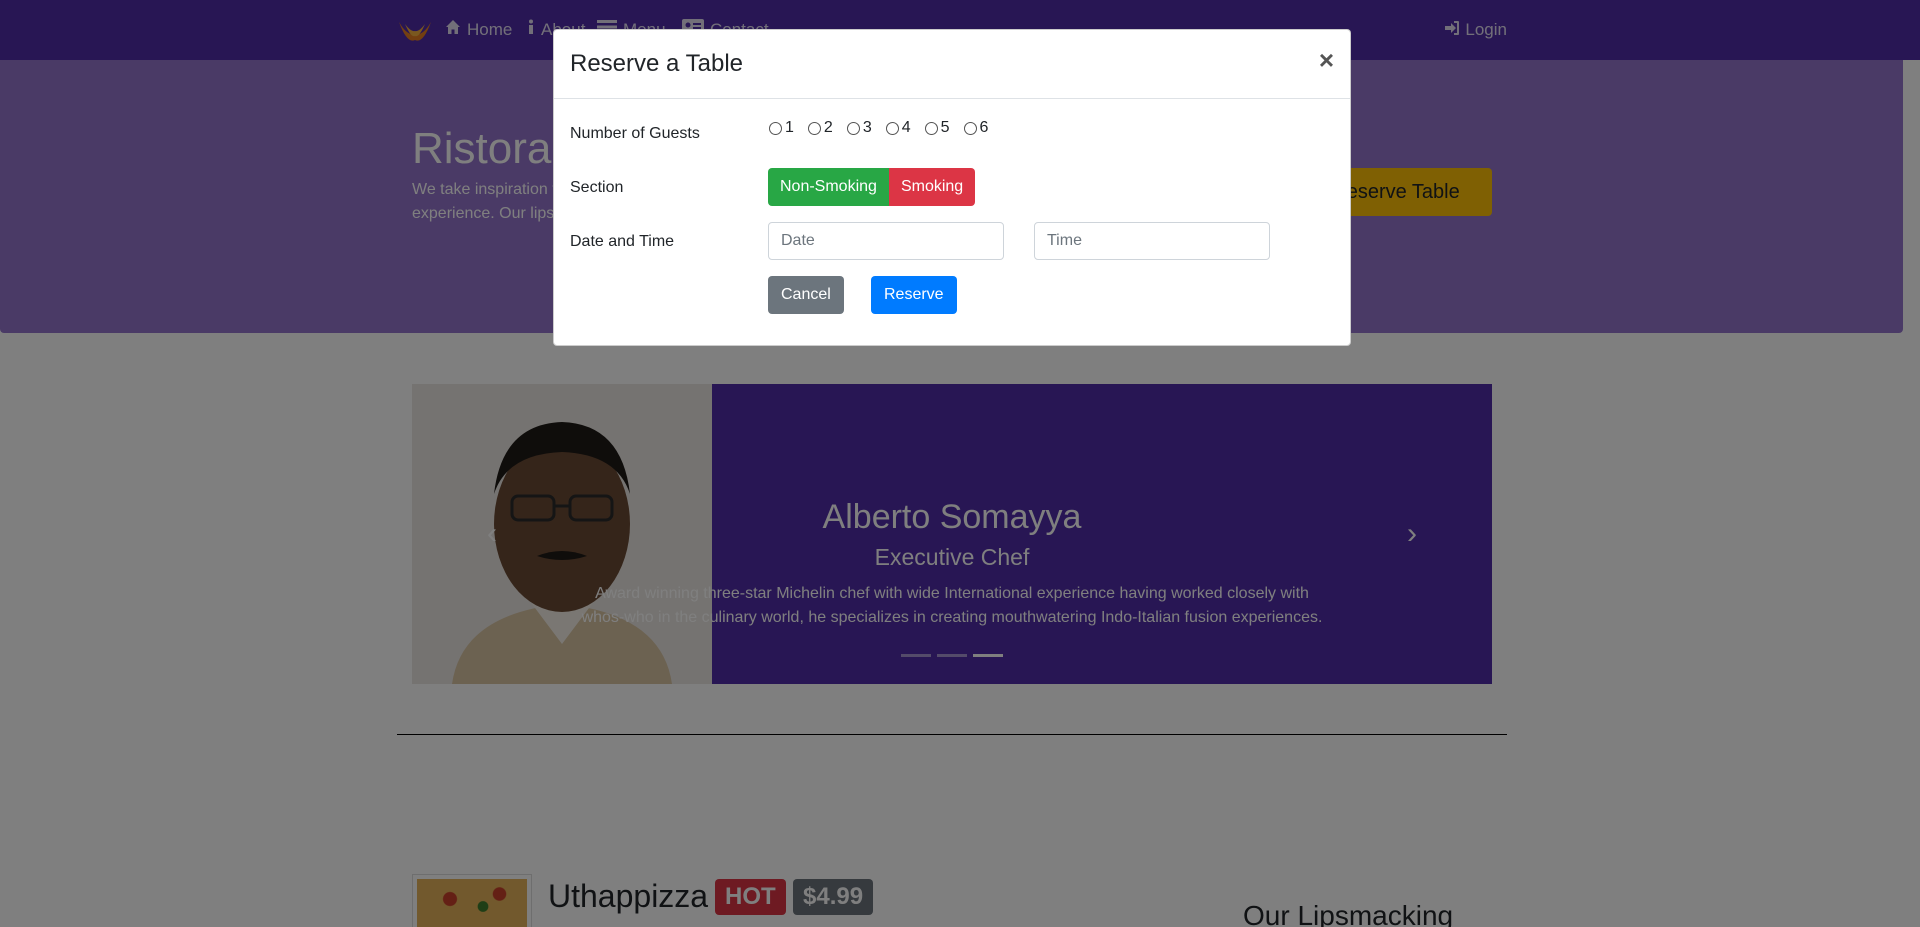  I want to click on guest-option-6: 6, so click(975, 128).